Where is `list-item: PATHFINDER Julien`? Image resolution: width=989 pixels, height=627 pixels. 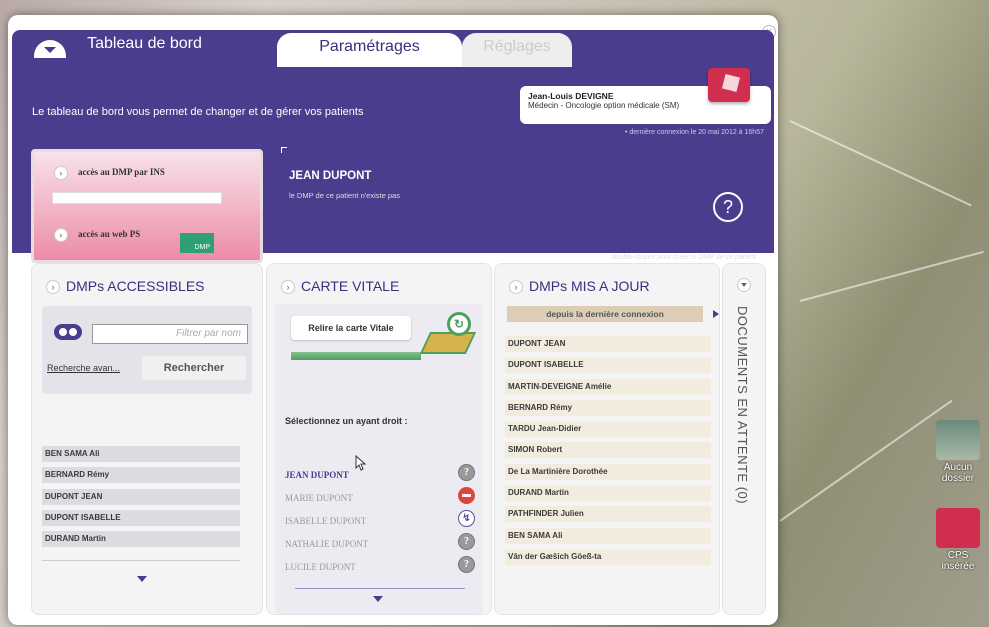
list-item: PATHFINDER Julien is located at coordinates (608, 514).